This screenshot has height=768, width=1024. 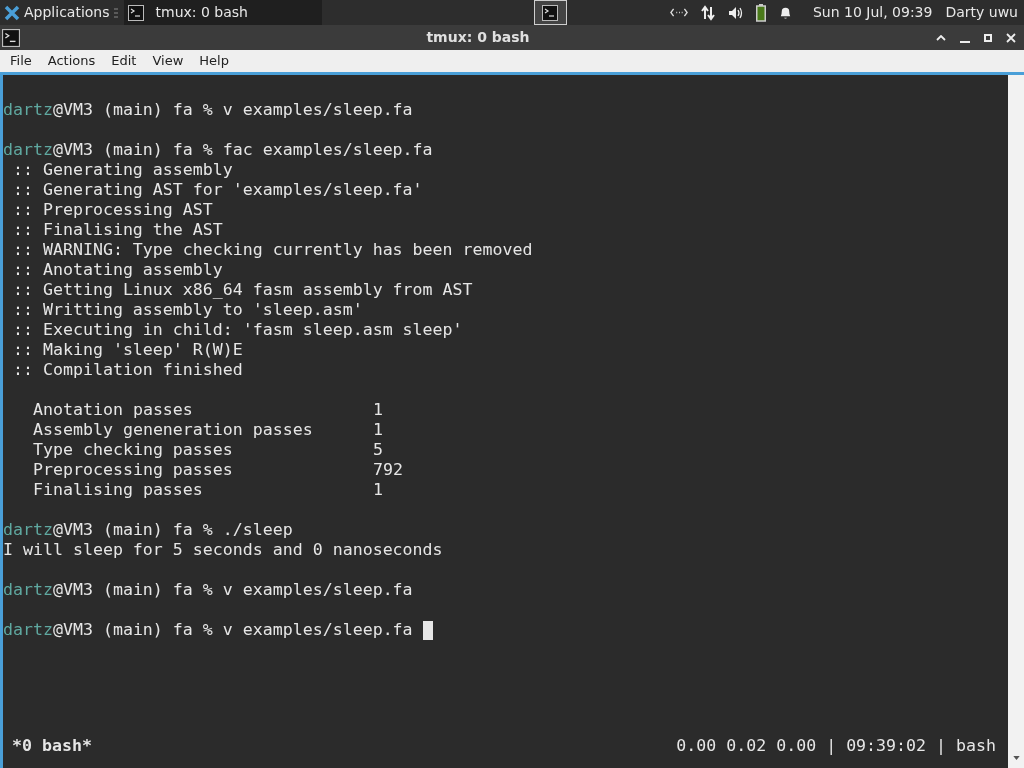 What do you see at coordinates (214, 61) in the screenshot?
I see `menu-item: Help` at bounding box center [214, 61].